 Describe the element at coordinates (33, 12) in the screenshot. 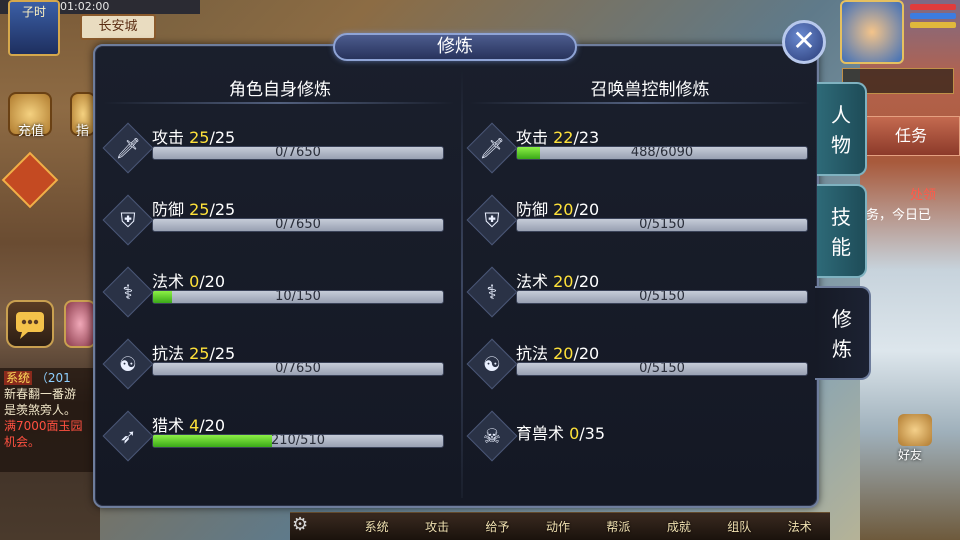

I see `hour-label: 子时` at that location.